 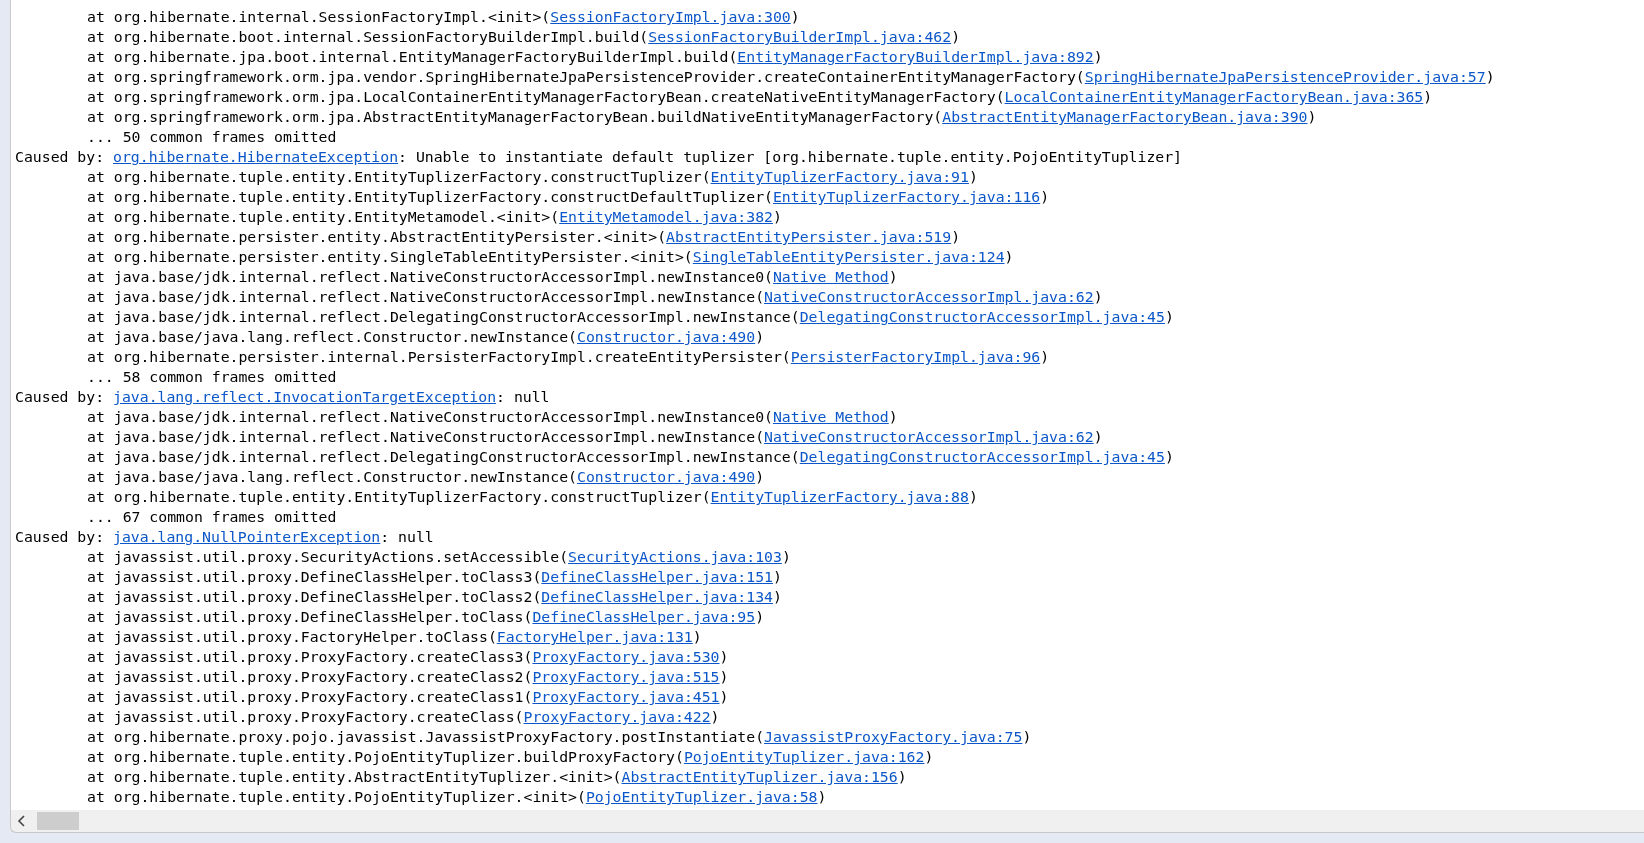 I want to click on source-link: DefineClassHelper.java:151, so click(x=657, y=576).